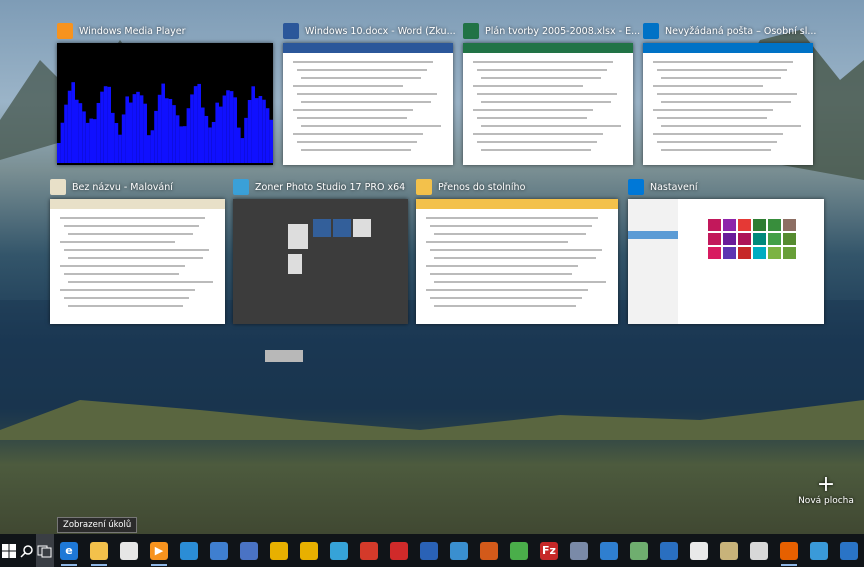 This screenshot has height=567, width=864. I want to click on media-player-icon: ▶, so click(159, 550).